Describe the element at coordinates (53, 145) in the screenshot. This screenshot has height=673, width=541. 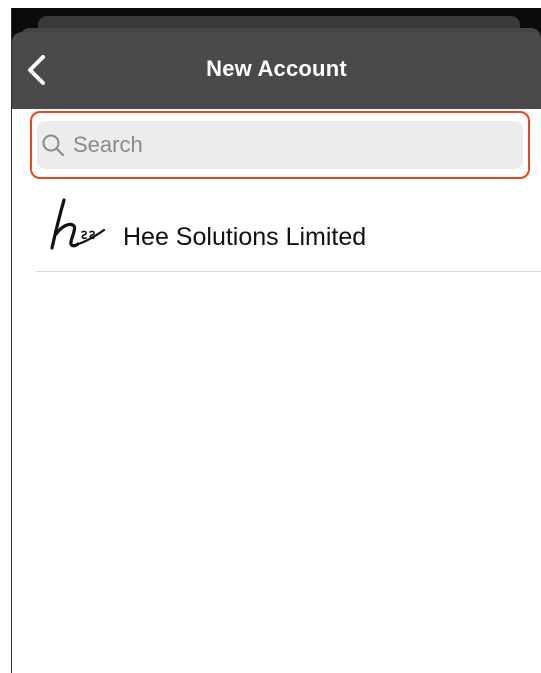
I see `search-icon` at that location.